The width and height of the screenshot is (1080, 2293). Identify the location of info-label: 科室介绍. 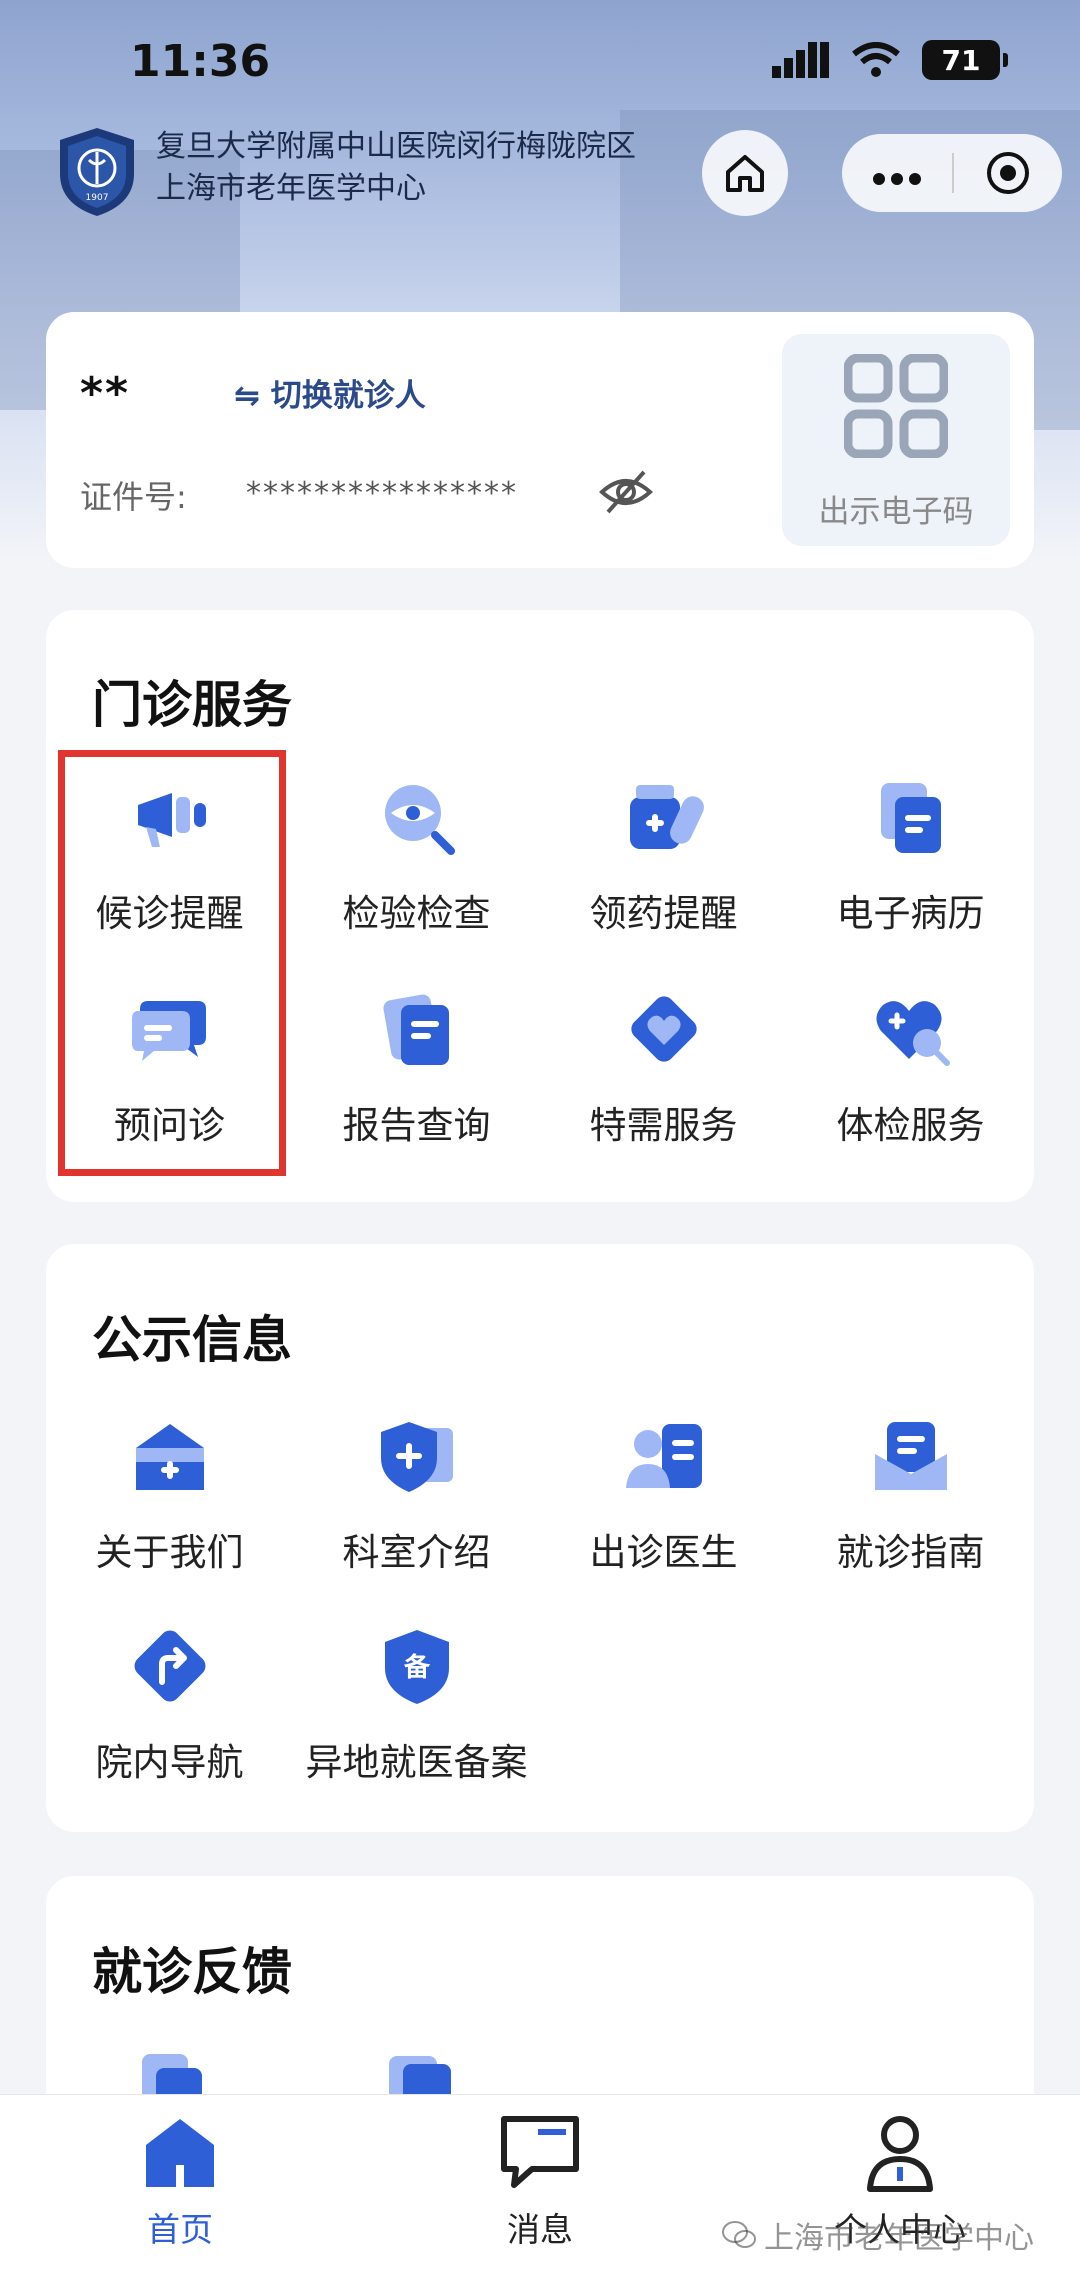
(416, 1552).